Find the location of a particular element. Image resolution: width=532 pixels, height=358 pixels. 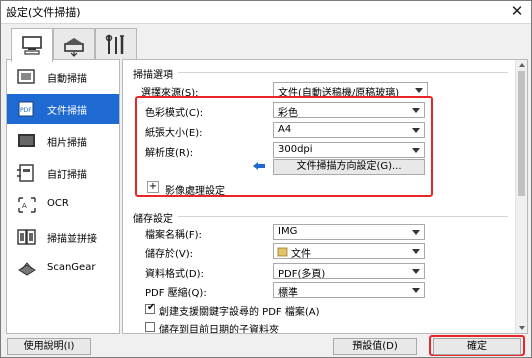

compression-select: 標準 is located at coordinates (349, 290).